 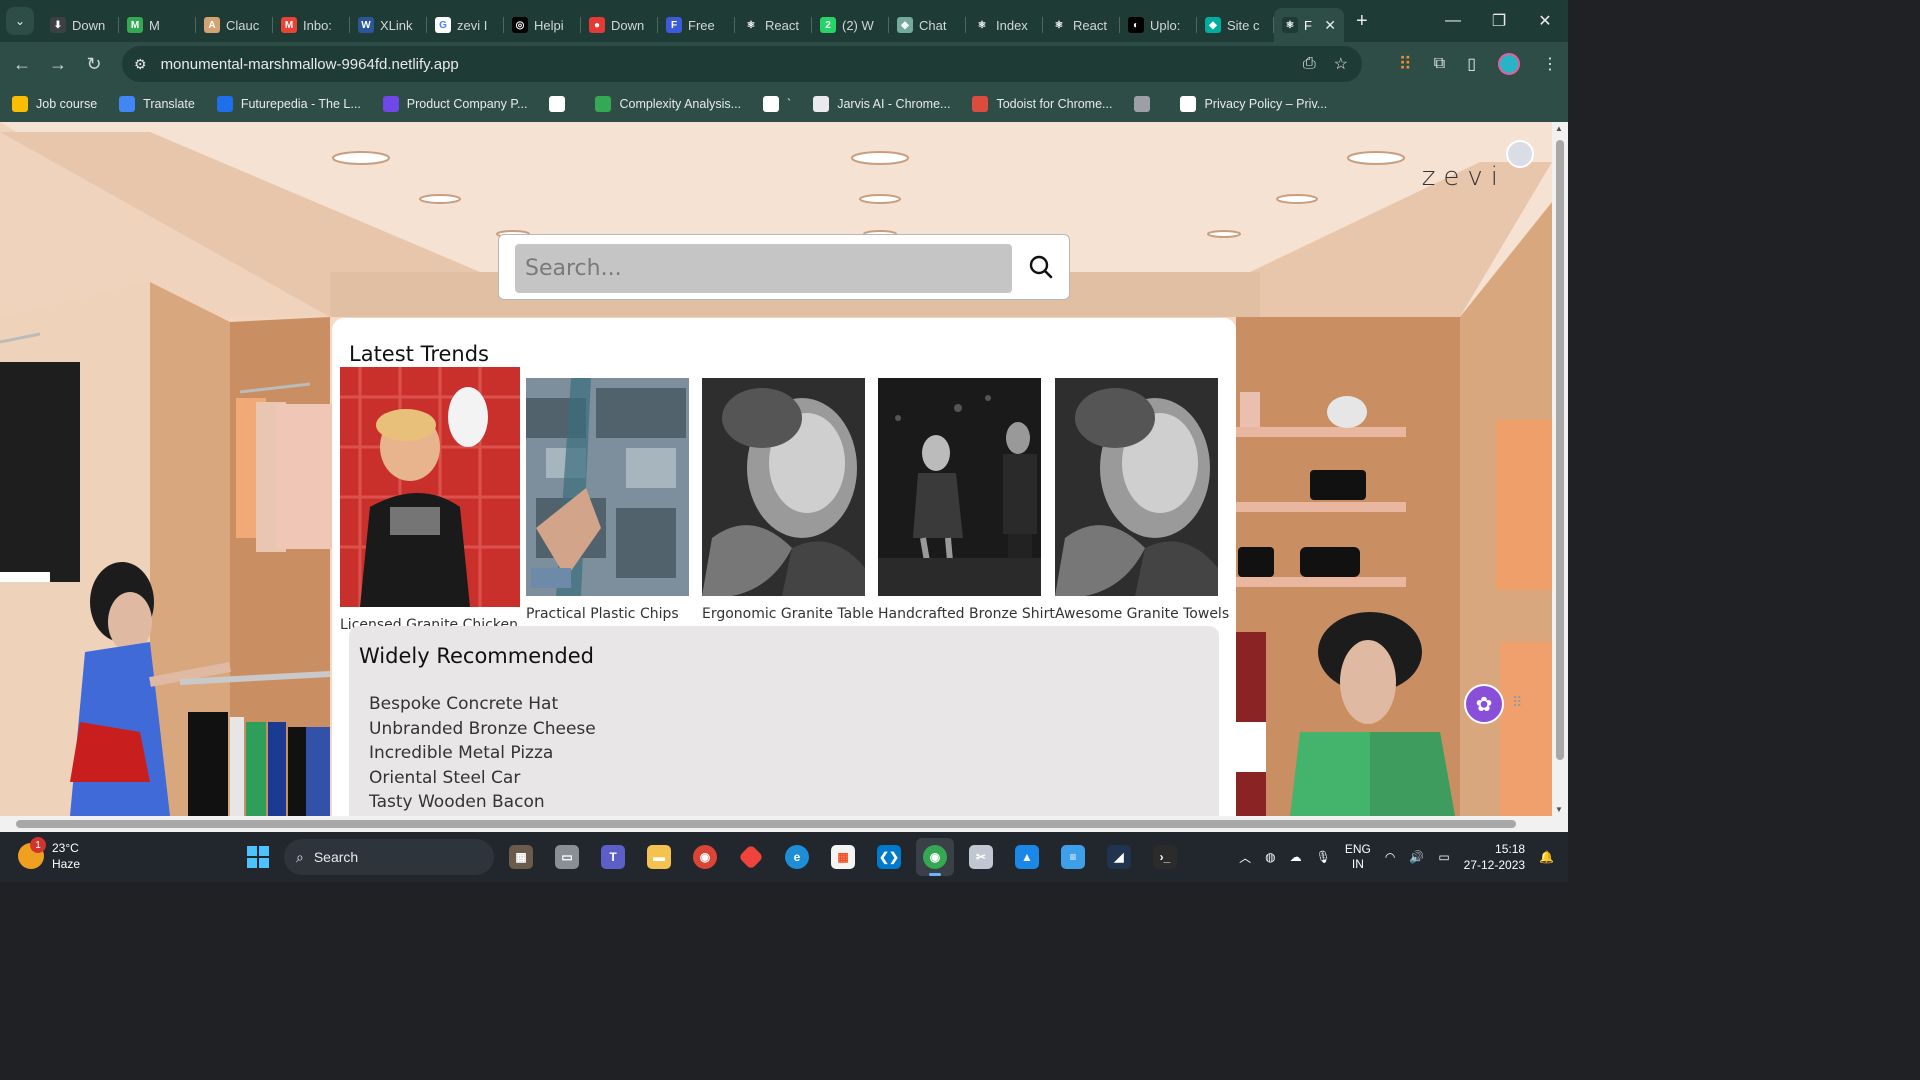 What do you see at coordinates (773, 25) in the screenshot?
I see `browser-tab: ⚛ React` at bounding box center [773, 25].